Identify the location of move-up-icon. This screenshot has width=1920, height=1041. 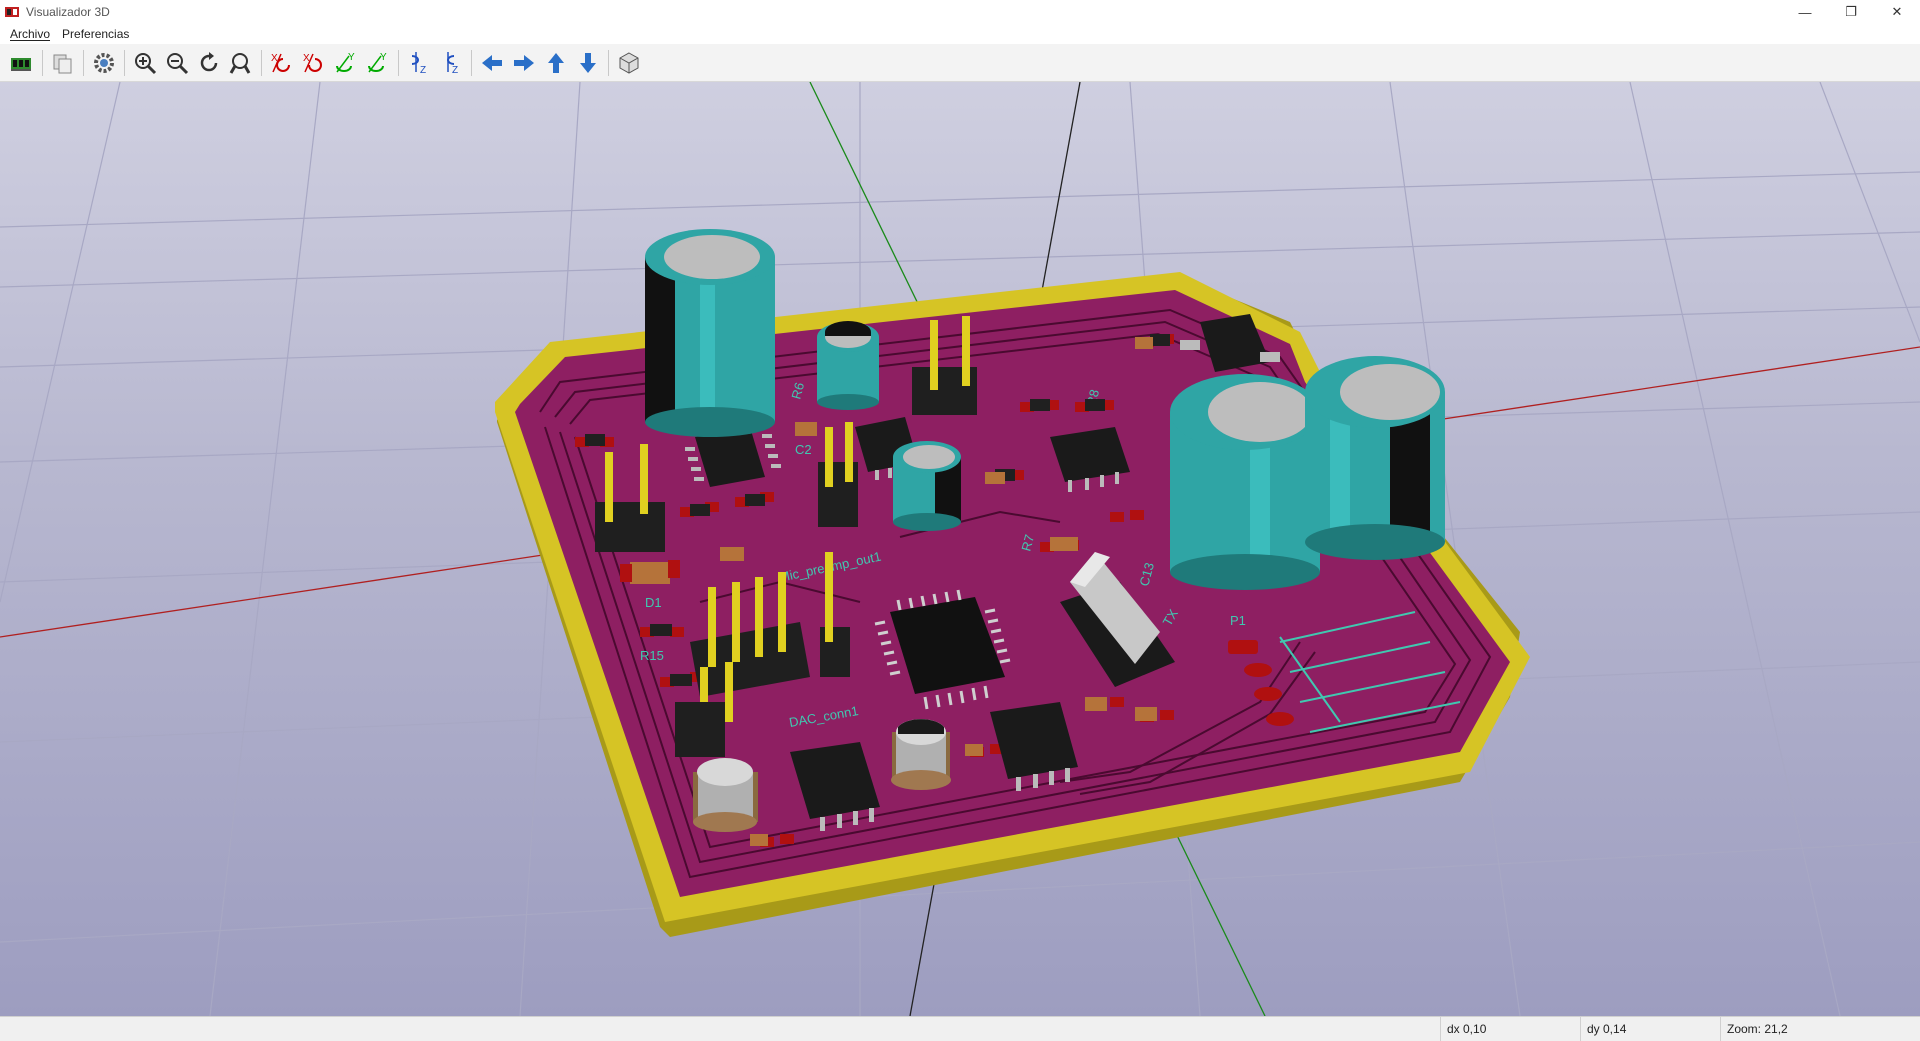
(556, 62).